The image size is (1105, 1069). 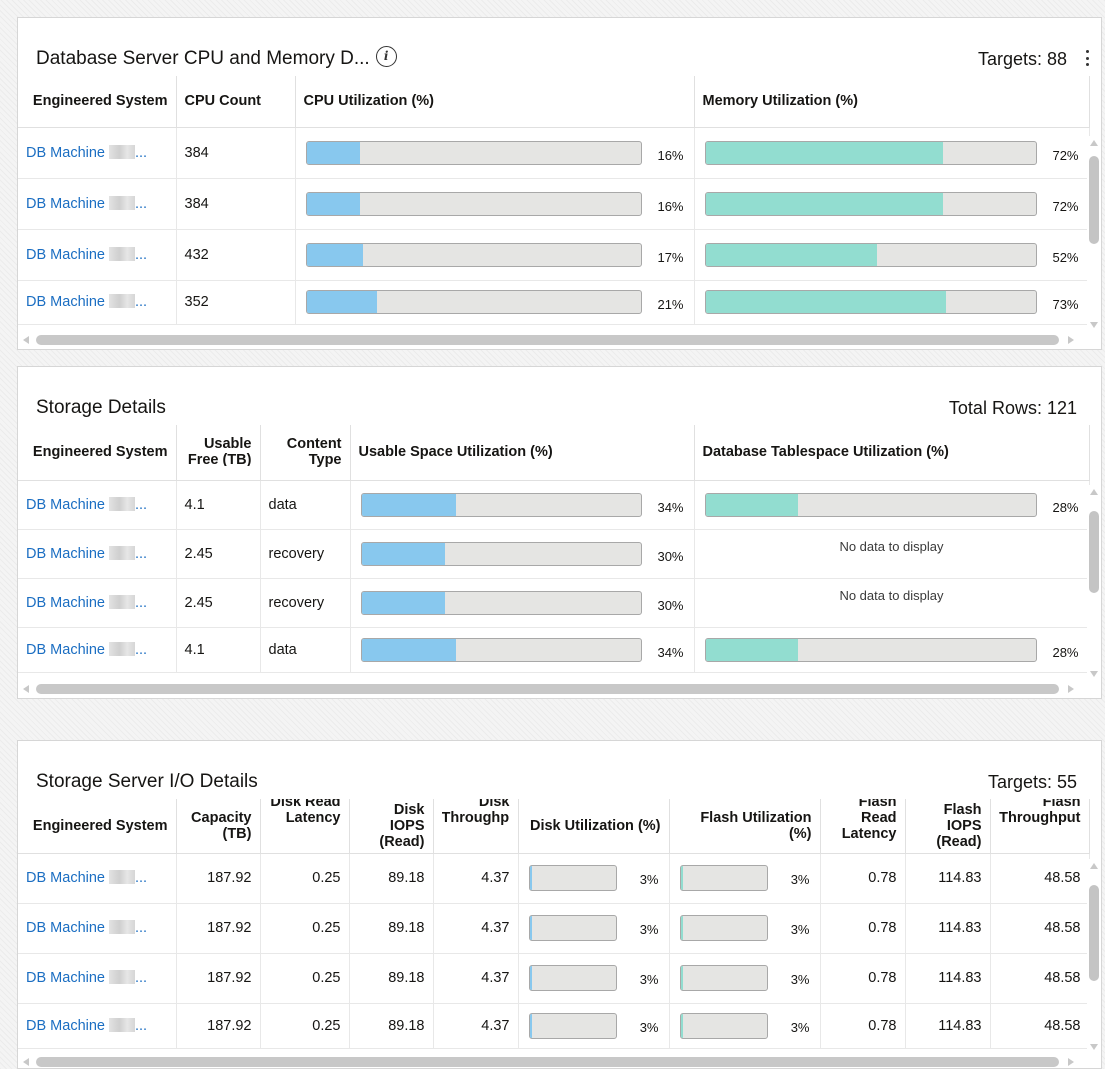 What do you see at coordinates (863, 928) in the screenshot?
I see `flash-read-latency-cell: 0.78` at bounding box center [863, 928].